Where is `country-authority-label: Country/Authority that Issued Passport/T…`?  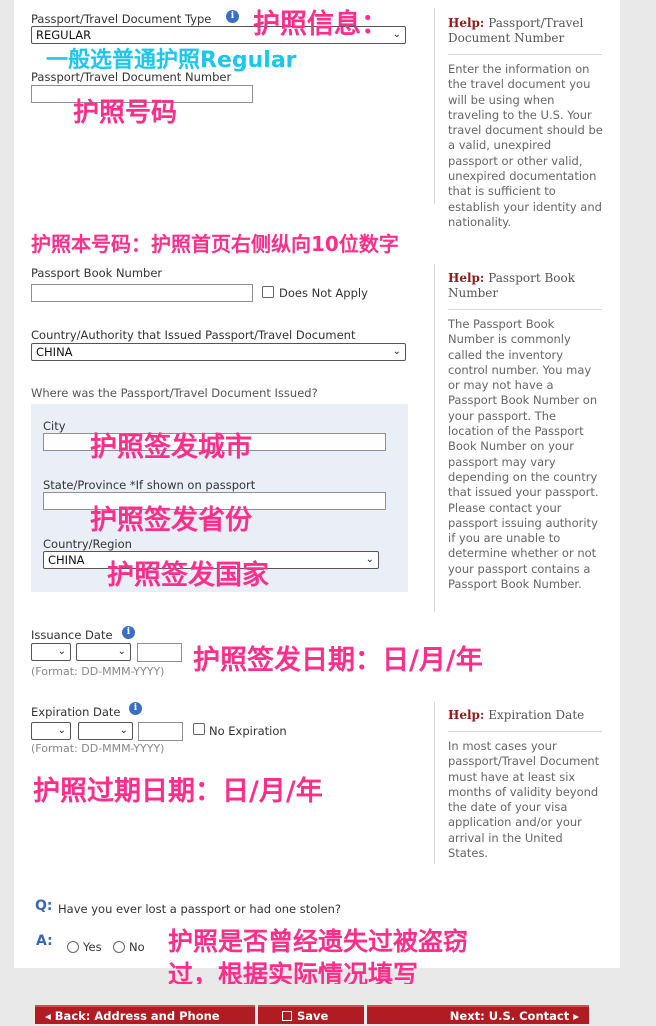 country-authority-label: Country/Authority that Issued Passport/T… is located at coordinates (193, 335).